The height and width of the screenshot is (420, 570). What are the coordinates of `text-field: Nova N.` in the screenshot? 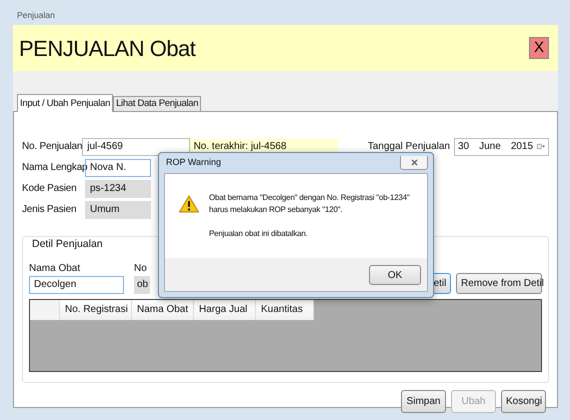 It's located at (118, 167).